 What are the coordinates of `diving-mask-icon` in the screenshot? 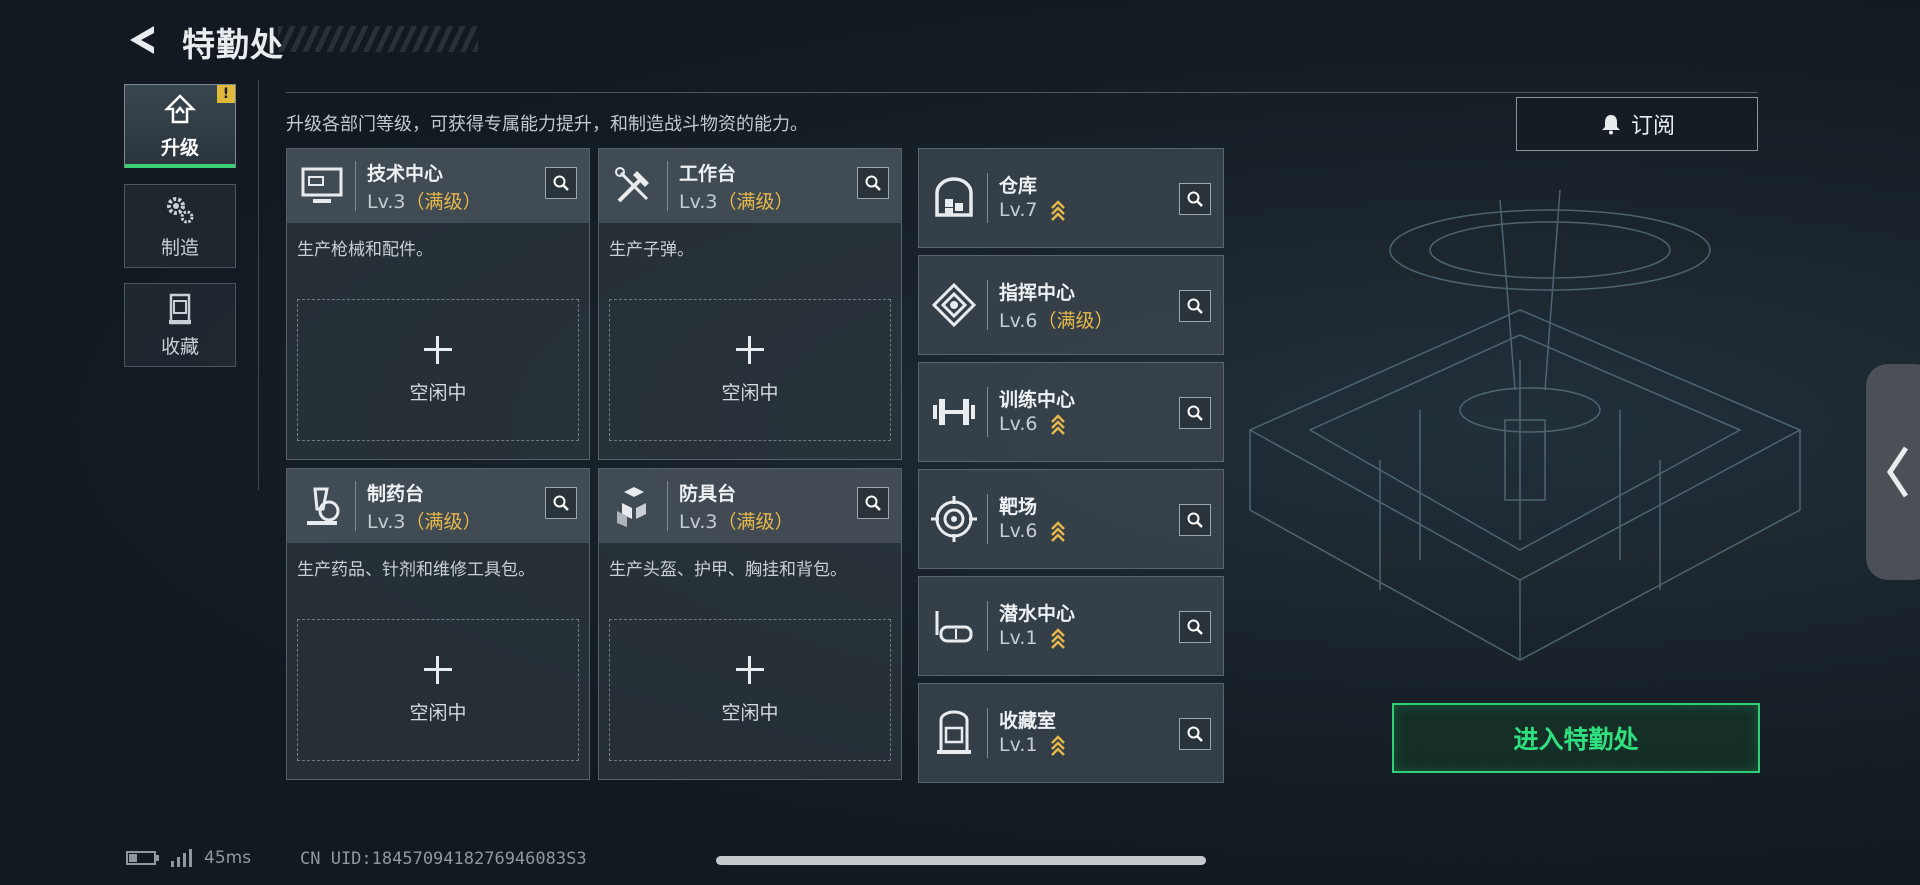 It's located at (954, 627).